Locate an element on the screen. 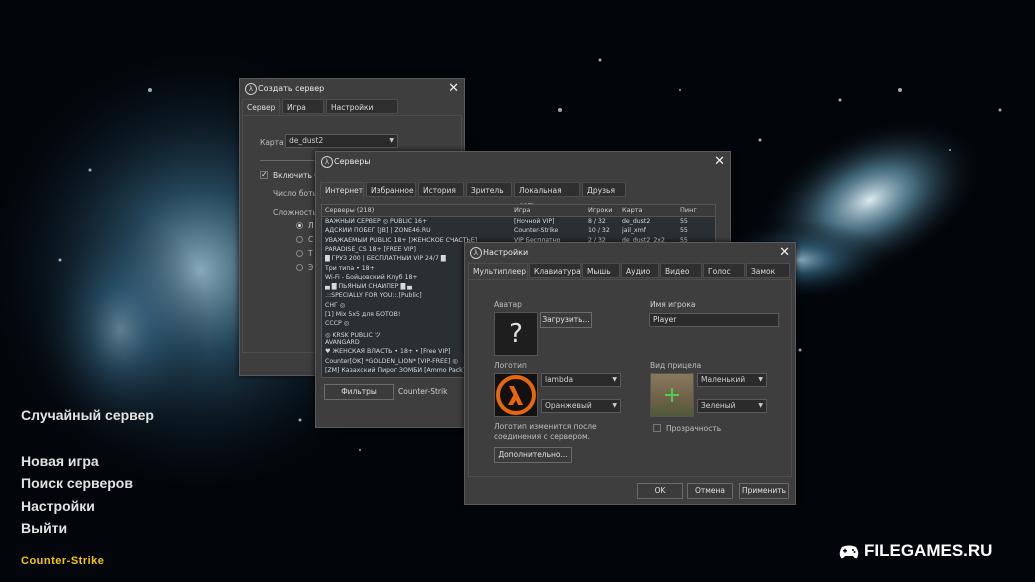  create-server-titlebar: λ Создать сервер ✕ is located at coordinates (352, 89).